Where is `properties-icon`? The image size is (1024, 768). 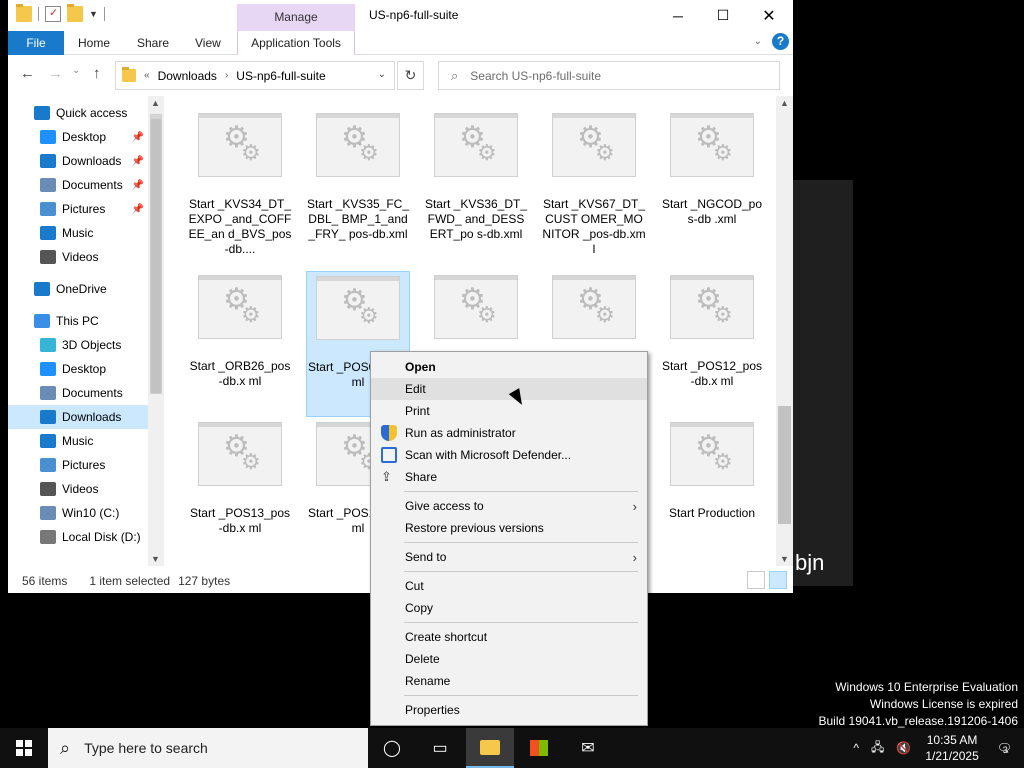
properties-icon is located at coordinates (53, 14).